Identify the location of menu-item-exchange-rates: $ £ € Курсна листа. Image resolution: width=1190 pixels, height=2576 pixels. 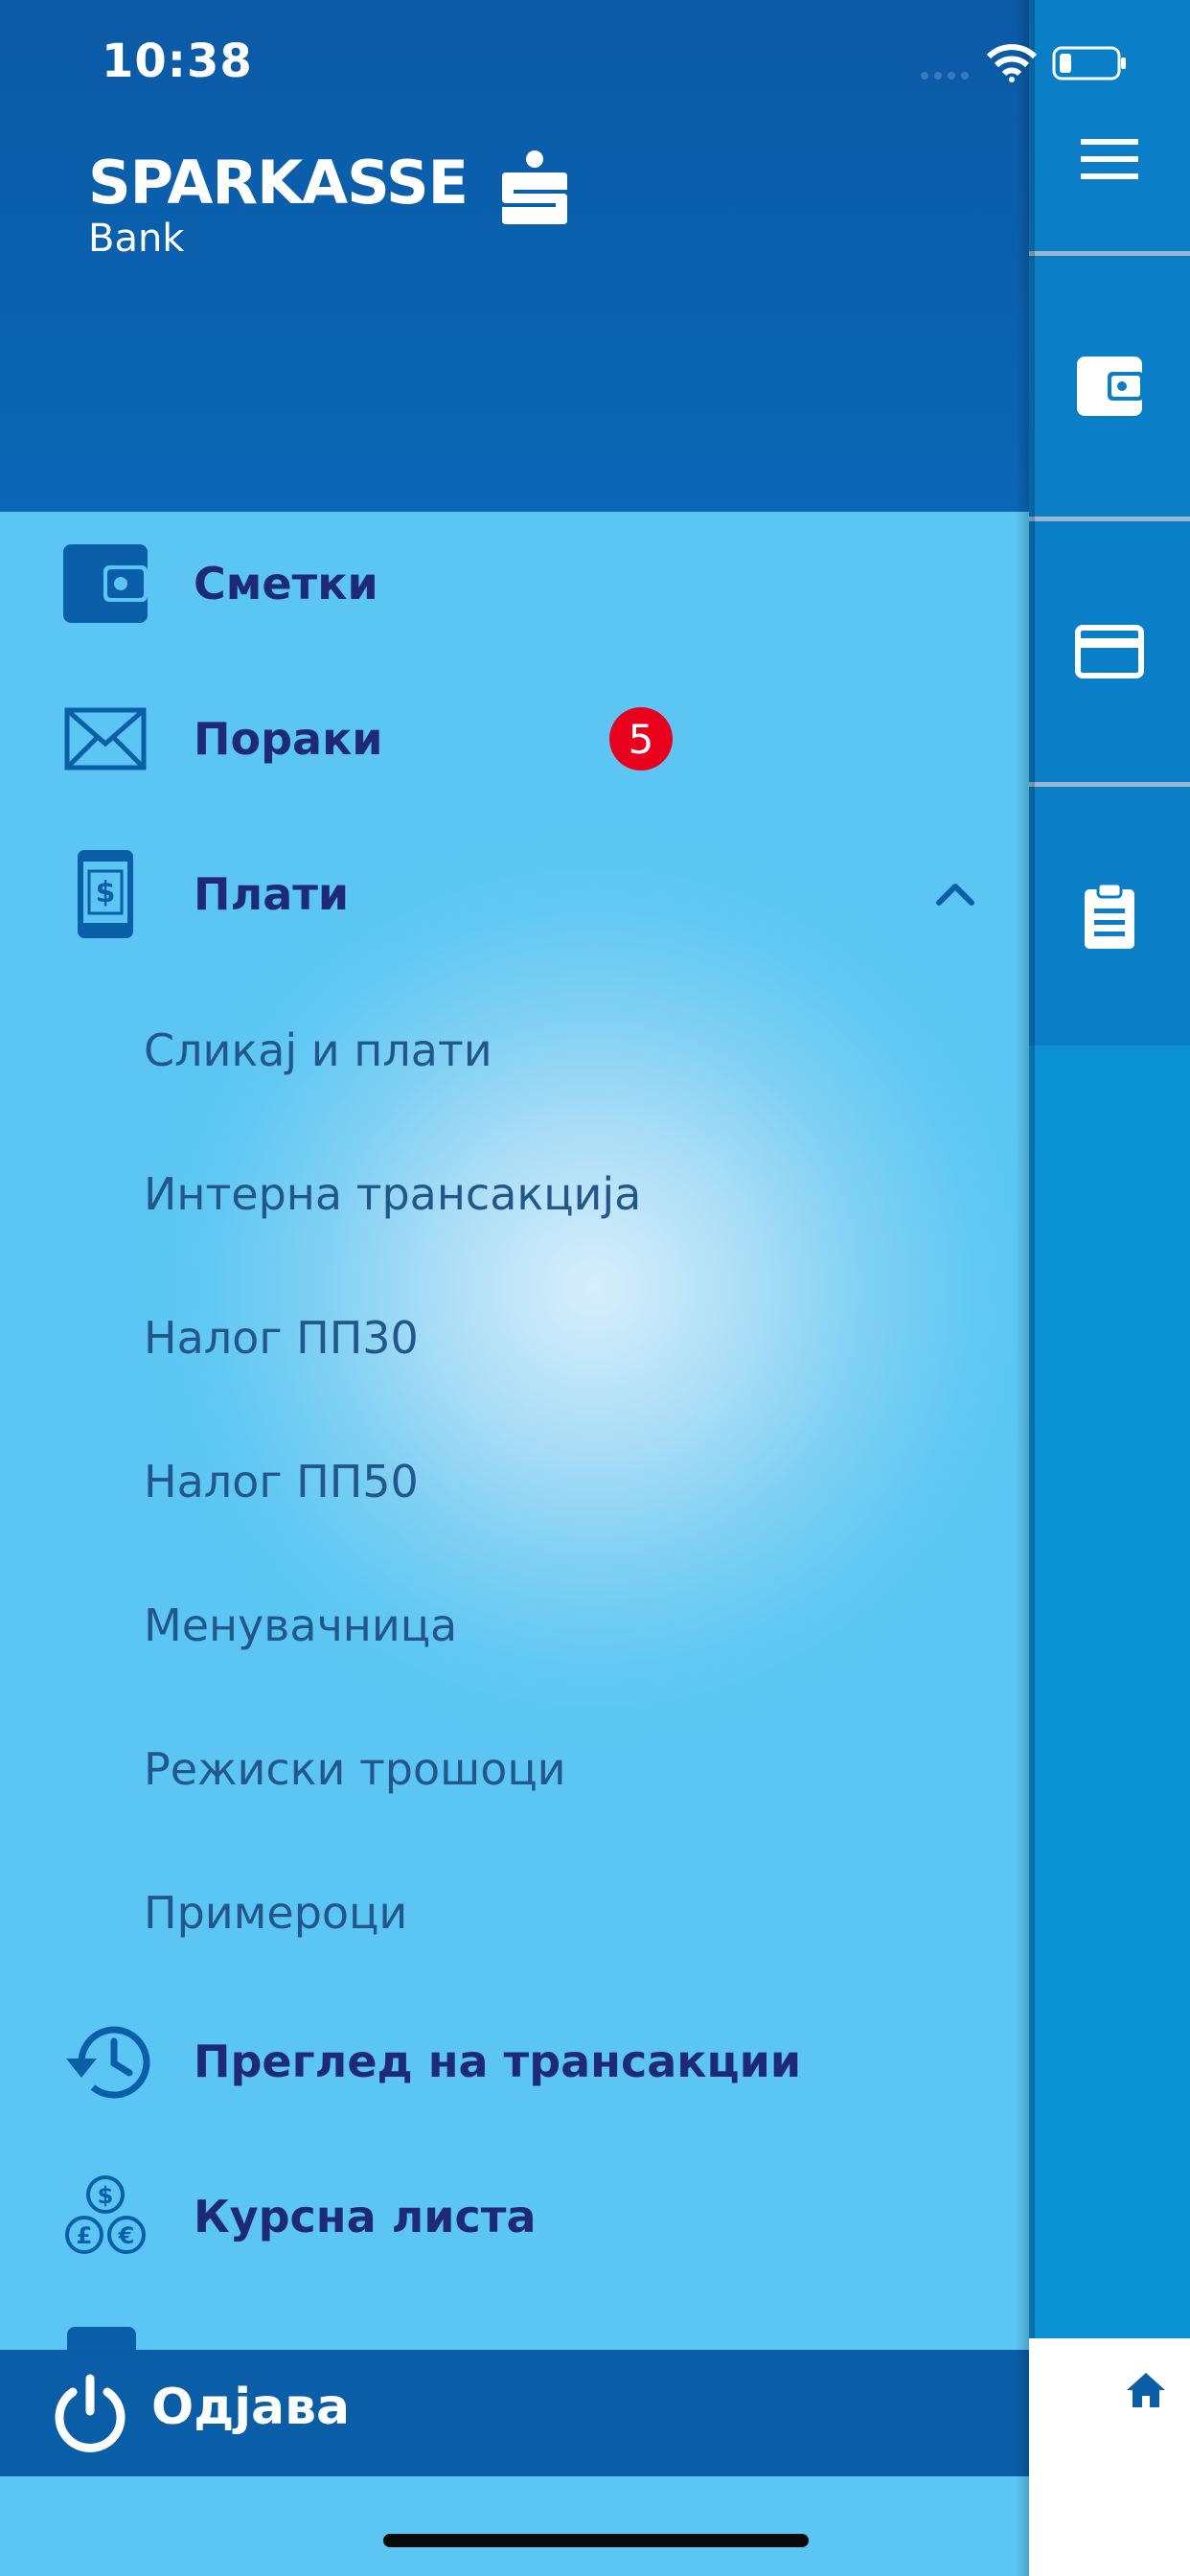
(514, 2216).